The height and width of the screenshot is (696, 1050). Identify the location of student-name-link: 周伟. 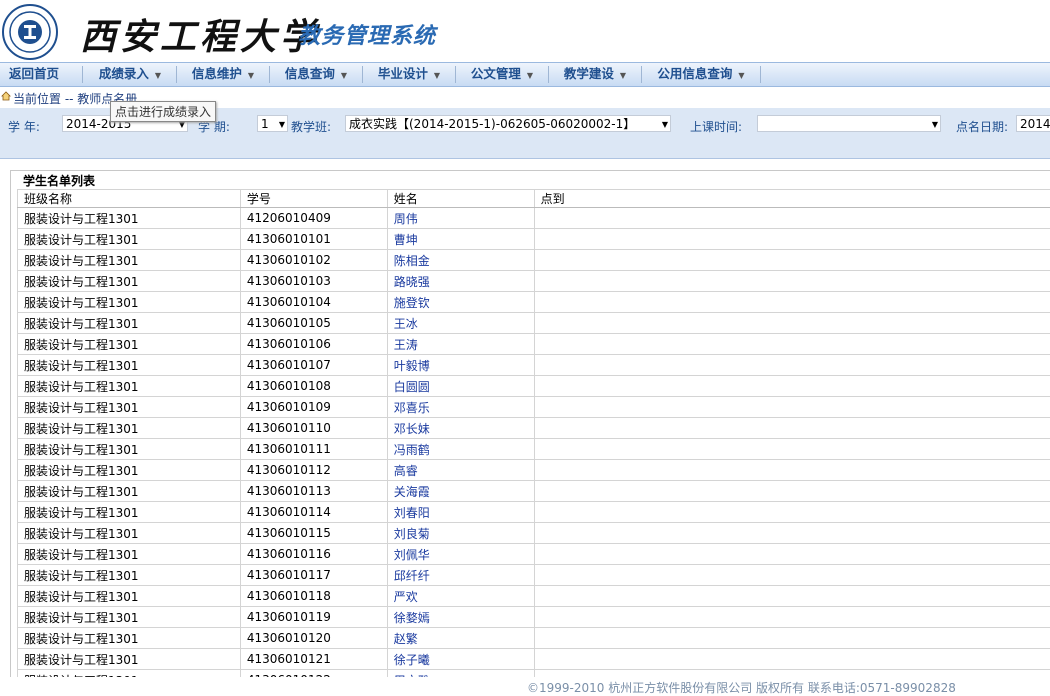
(460, 218).